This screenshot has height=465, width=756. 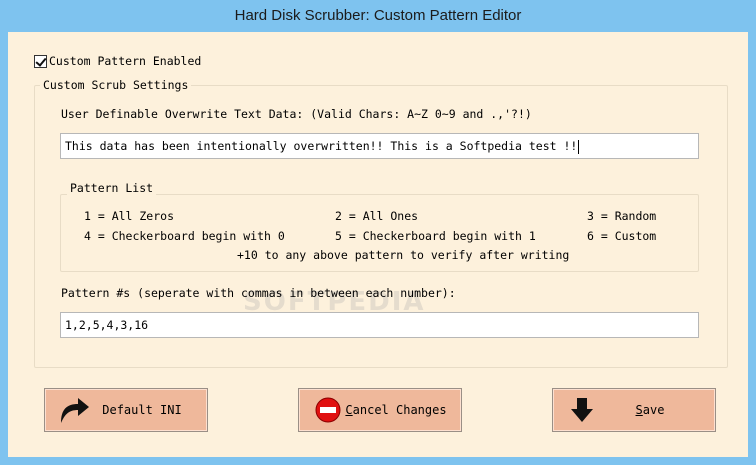 What do you see at coordinates (349, 410) in the screenshot?
I see `cancel-hotkey: C` at bounding box center [349, 410].